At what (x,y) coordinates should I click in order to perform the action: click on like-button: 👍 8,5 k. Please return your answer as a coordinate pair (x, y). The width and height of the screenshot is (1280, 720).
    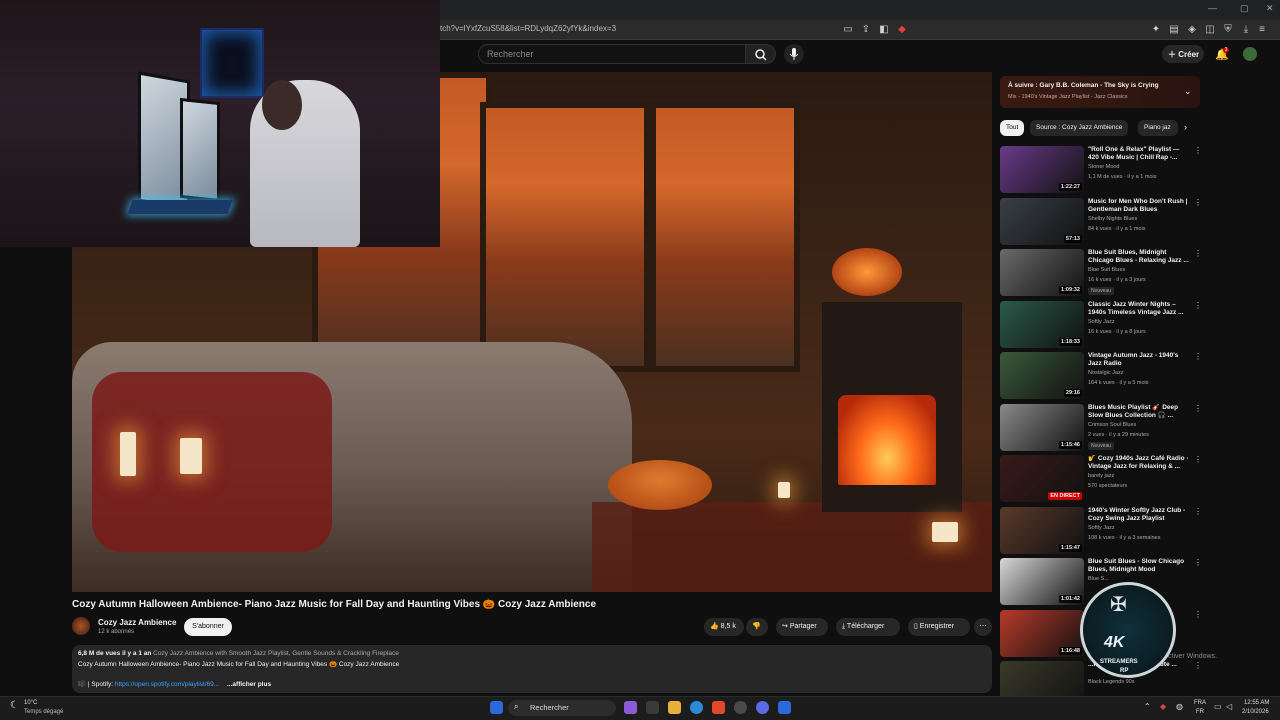
    Looking at the image, I should click on (724, 627).